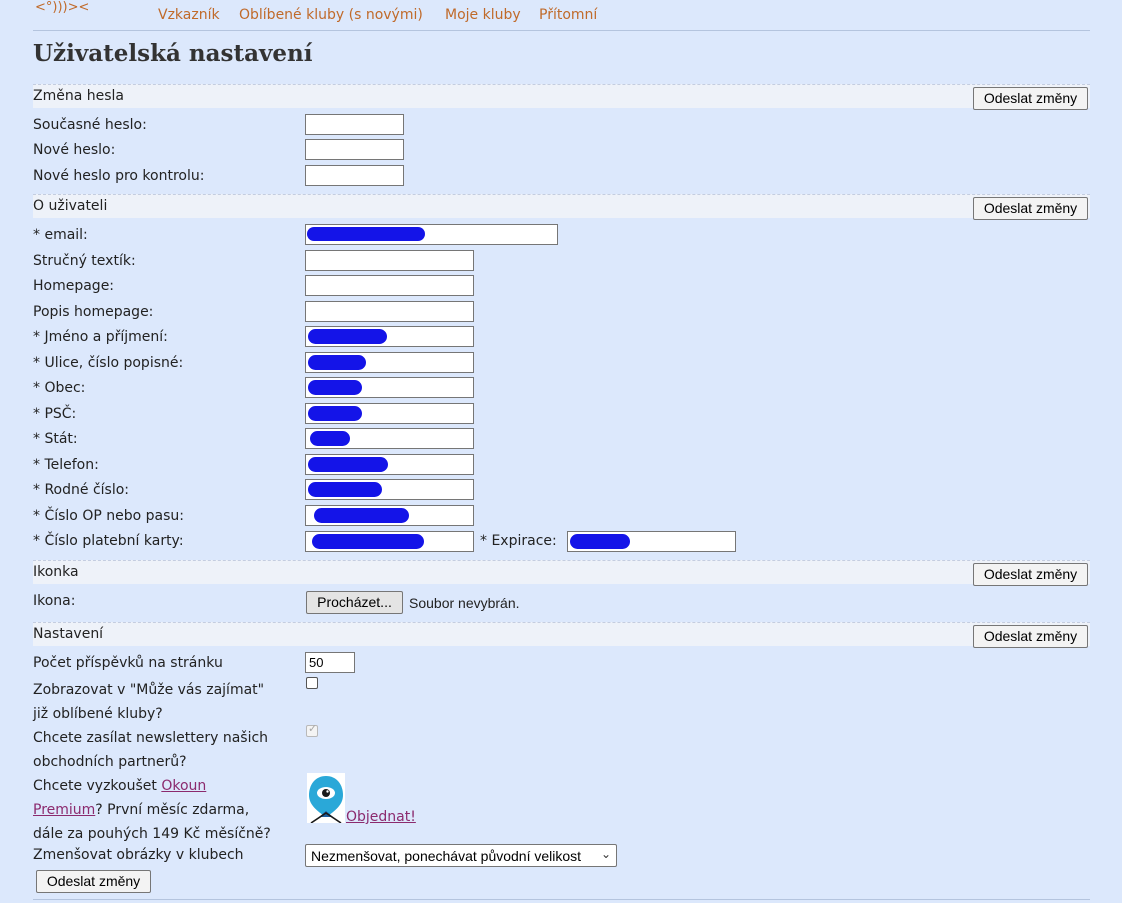  I want to click on current-password-input, so click(354, 124).